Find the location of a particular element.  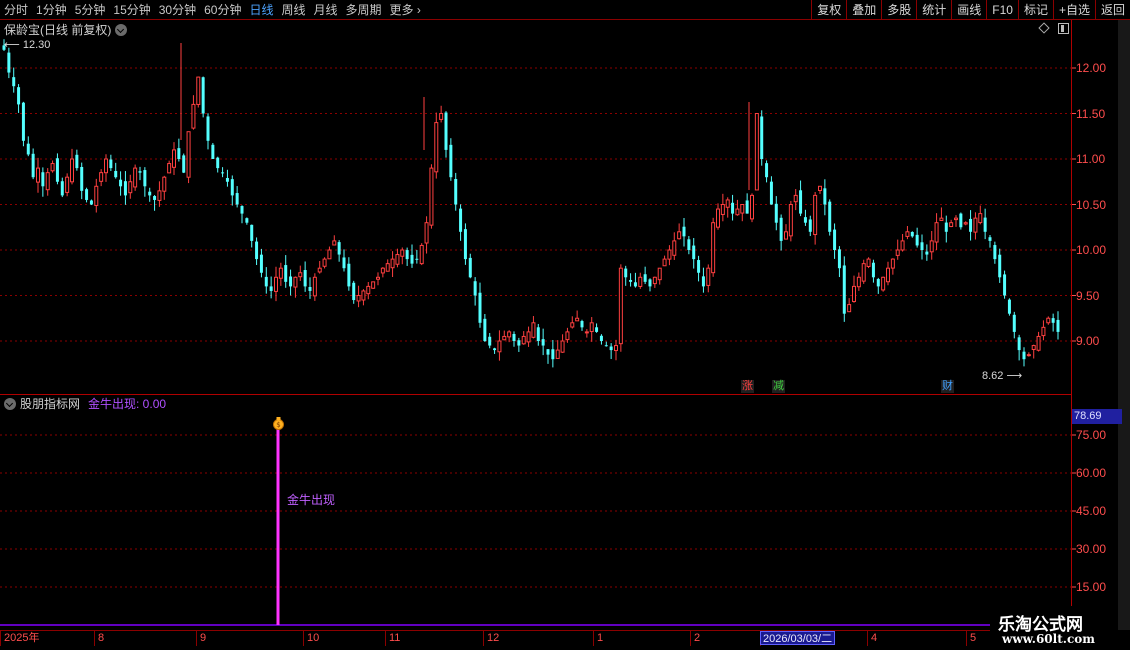

event-badge-reduce: 减 is located at coordinates (778, 386).